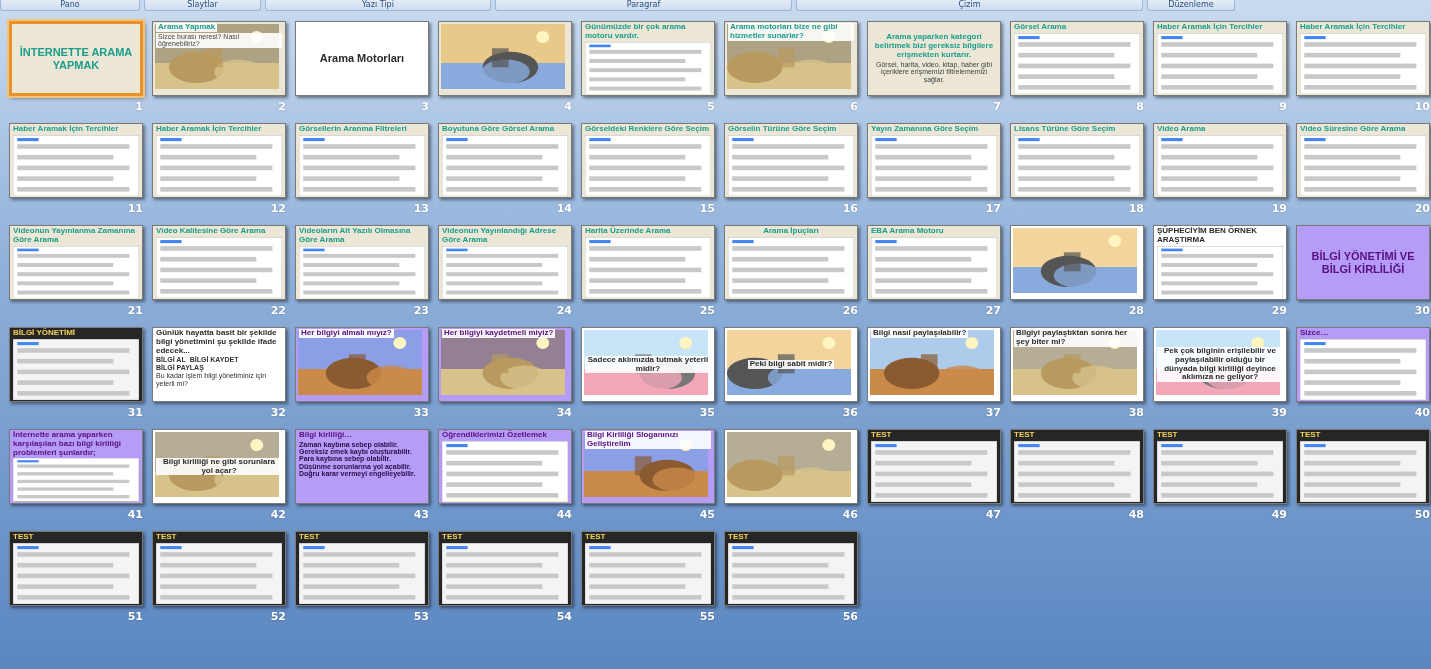 The image size is (1431, 669). What do you see at coordinates (135, 412) in the screenshot?
I see `slide-number: 31` at bounding box center [135, 412].